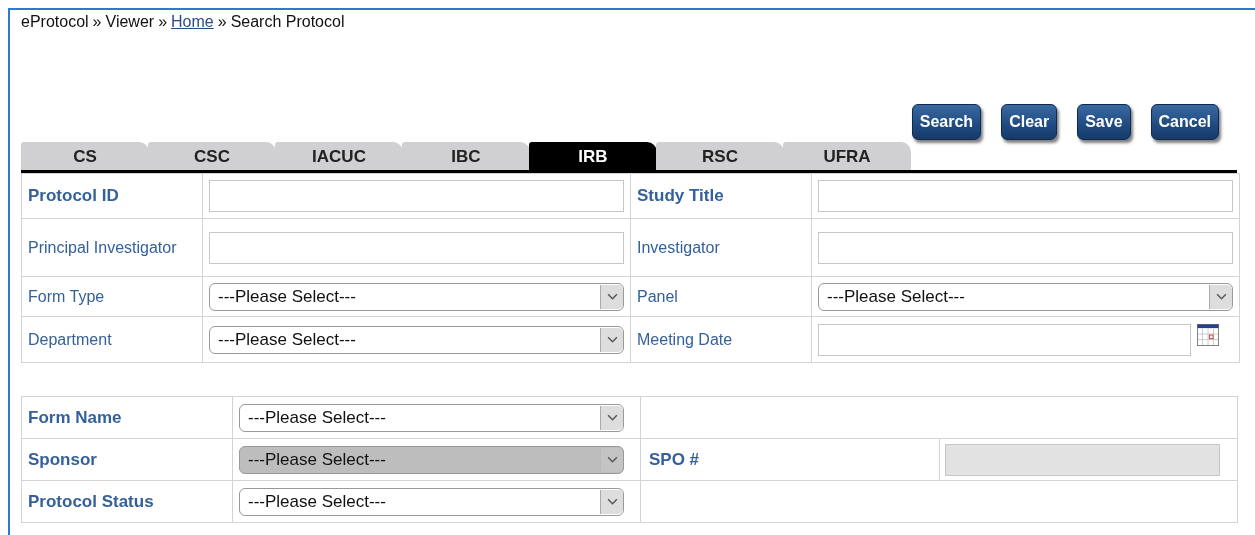 The width and height of the screenshot is (1255, 535). Describe the element at coordinates (680, 196) in the screenshot. I see `field-label: Study Title` at that location.